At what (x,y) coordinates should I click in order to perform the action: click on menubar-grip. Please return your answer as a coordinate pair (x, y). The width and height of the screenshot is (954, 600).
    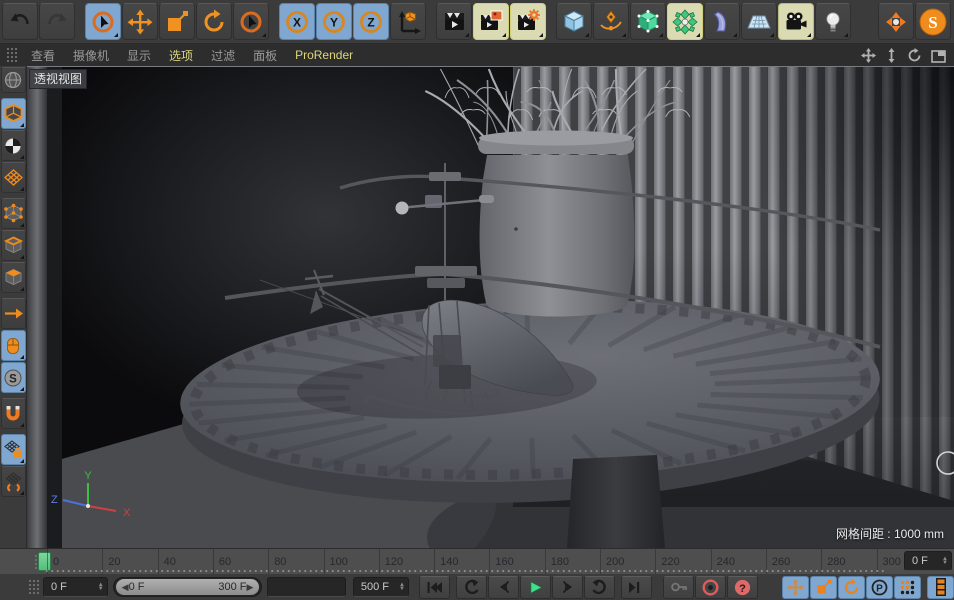
    Looking at the image, I should click on (12, 55).